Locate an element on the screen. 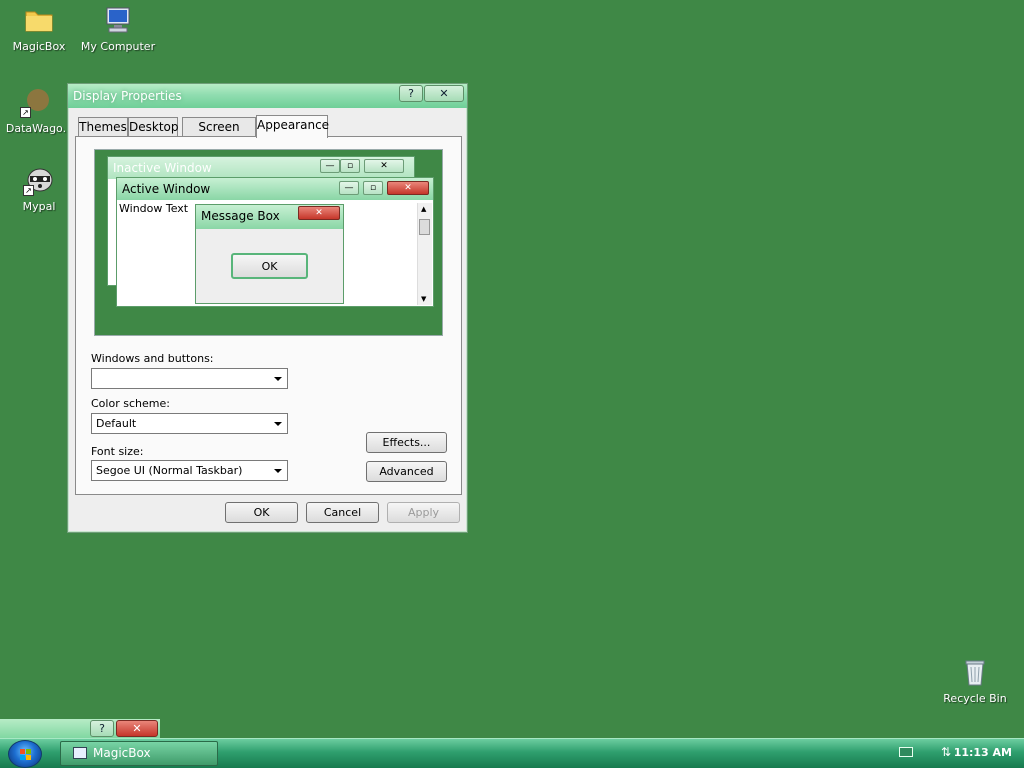  folder-icon is located at coordinates (39, 20).